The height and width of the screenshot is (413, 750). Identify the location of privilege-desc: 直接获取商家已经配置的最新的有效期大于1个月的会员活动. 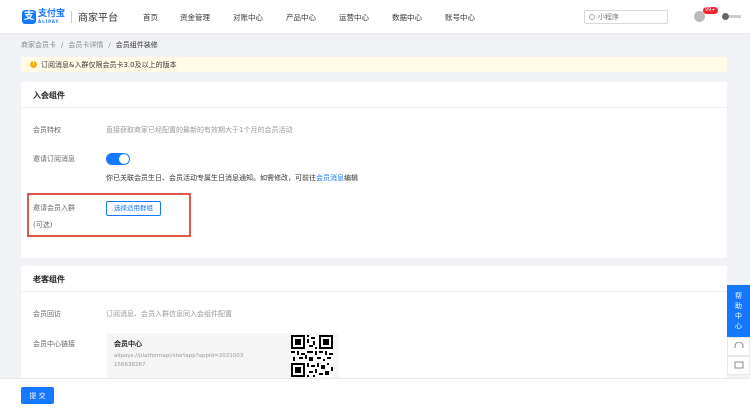
(199, 130).